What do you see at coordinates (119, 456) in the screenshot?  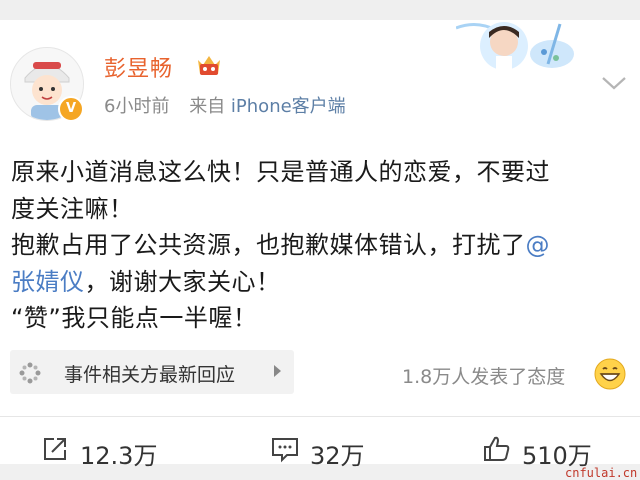 I see `share-count: 12.3万` at bounding box center [119, 456].